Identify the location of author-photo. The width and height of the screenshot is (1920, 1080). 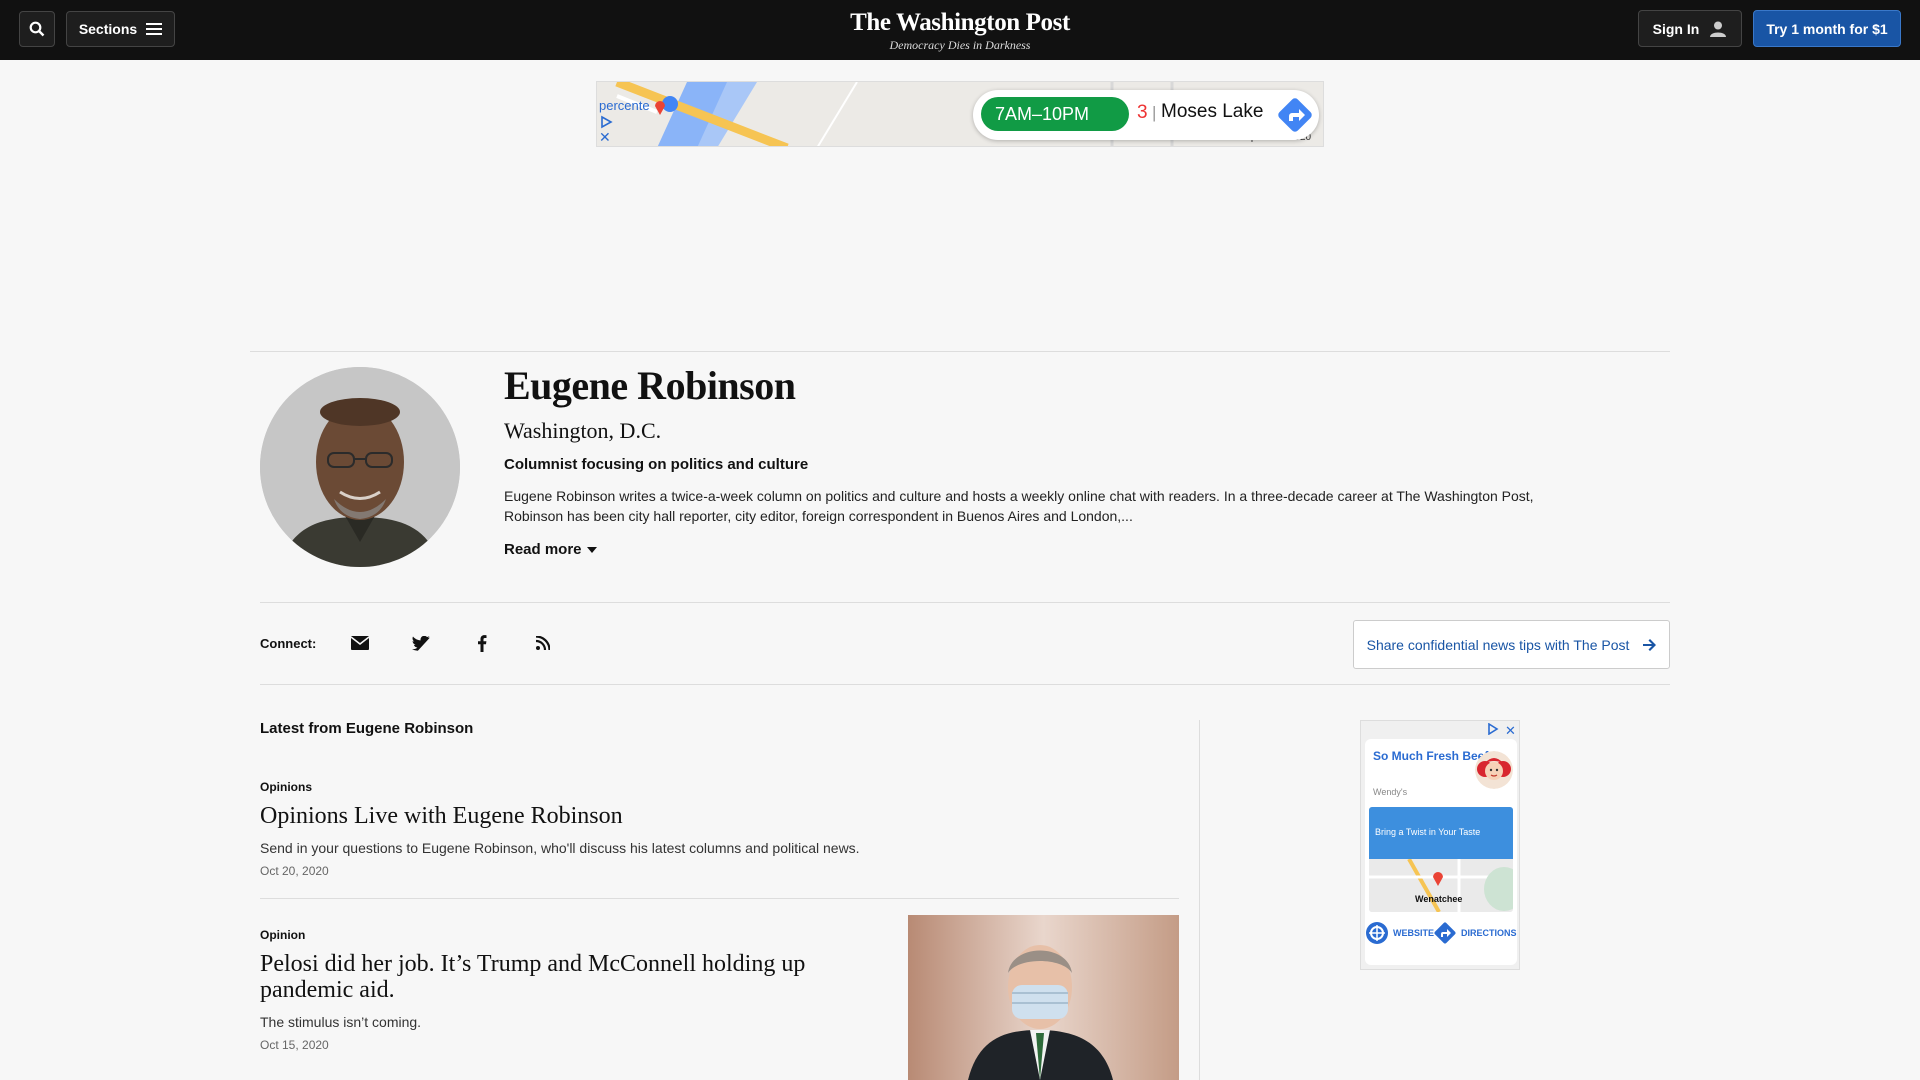
(360, 467).